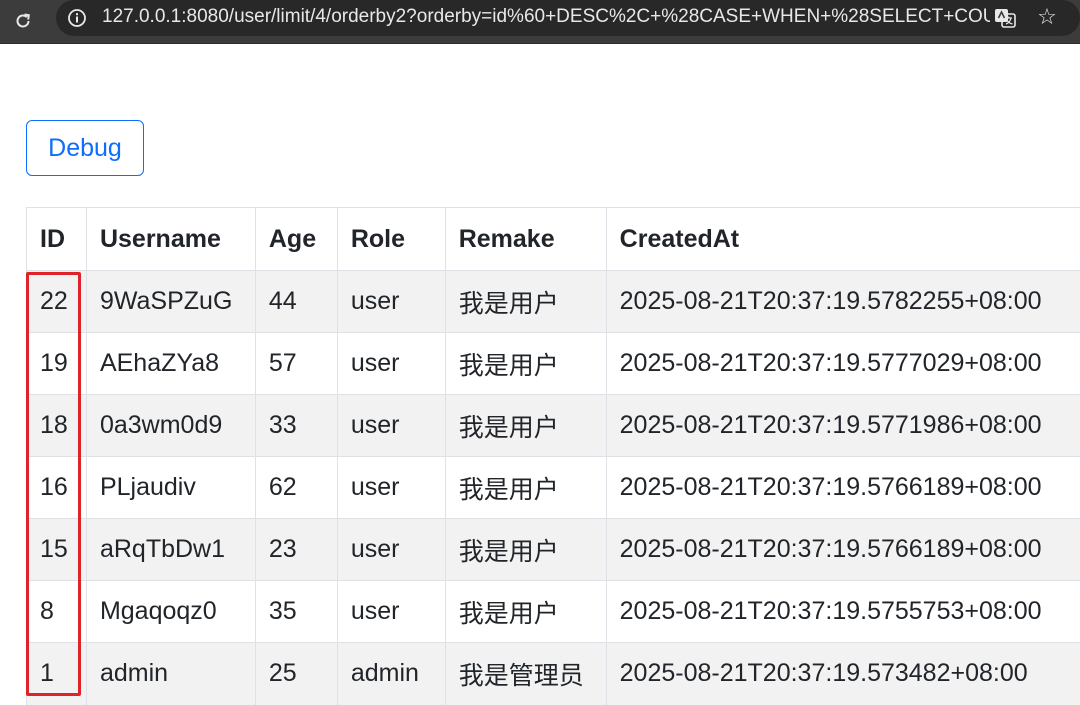 This screenshot has width=1080, height=705. I want to click on cell-createdat: 2025-08-21T20:37:19.5777029+08:00, so click(843, 364).